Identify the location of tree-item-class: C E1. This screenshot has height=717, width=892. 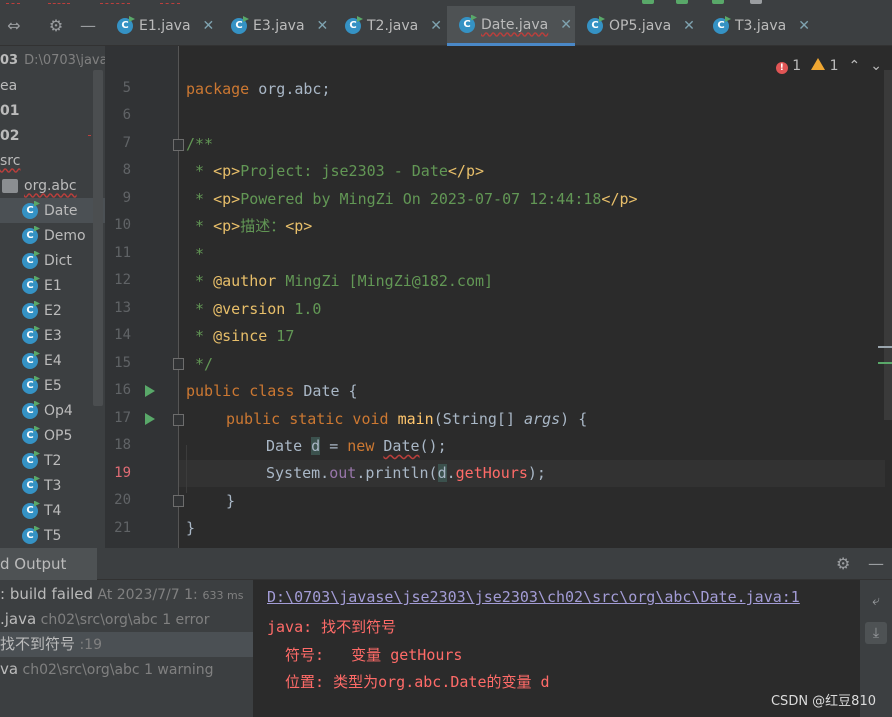
(52, 285).